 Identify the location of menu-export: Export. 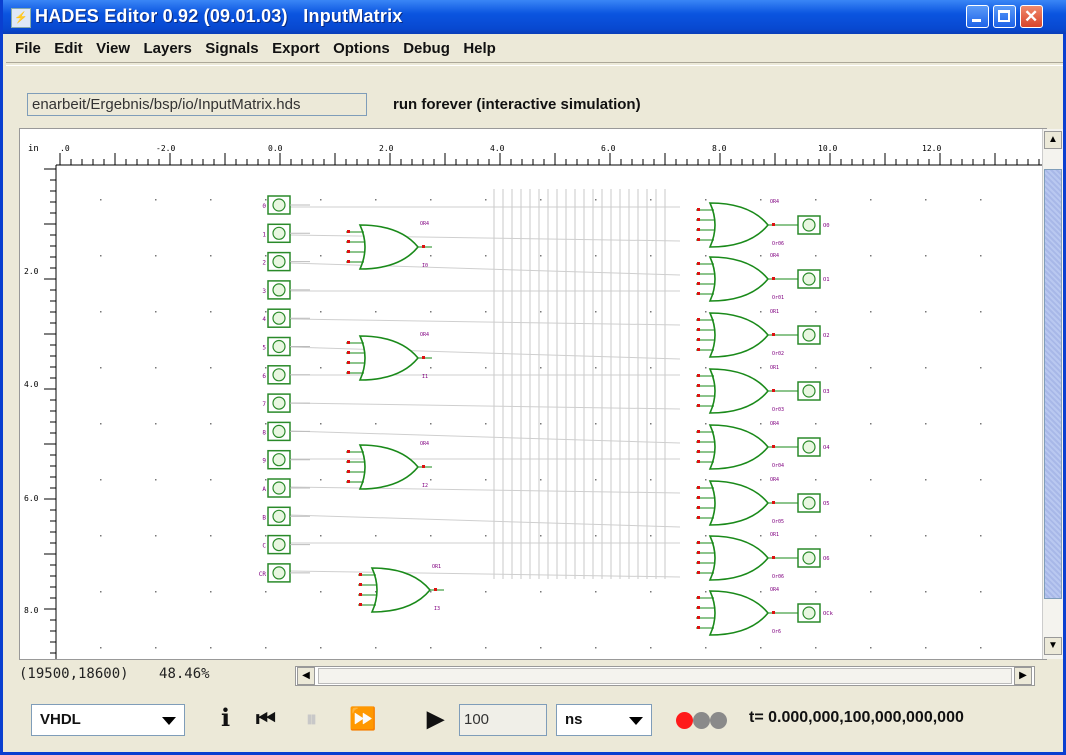
(296, 45).